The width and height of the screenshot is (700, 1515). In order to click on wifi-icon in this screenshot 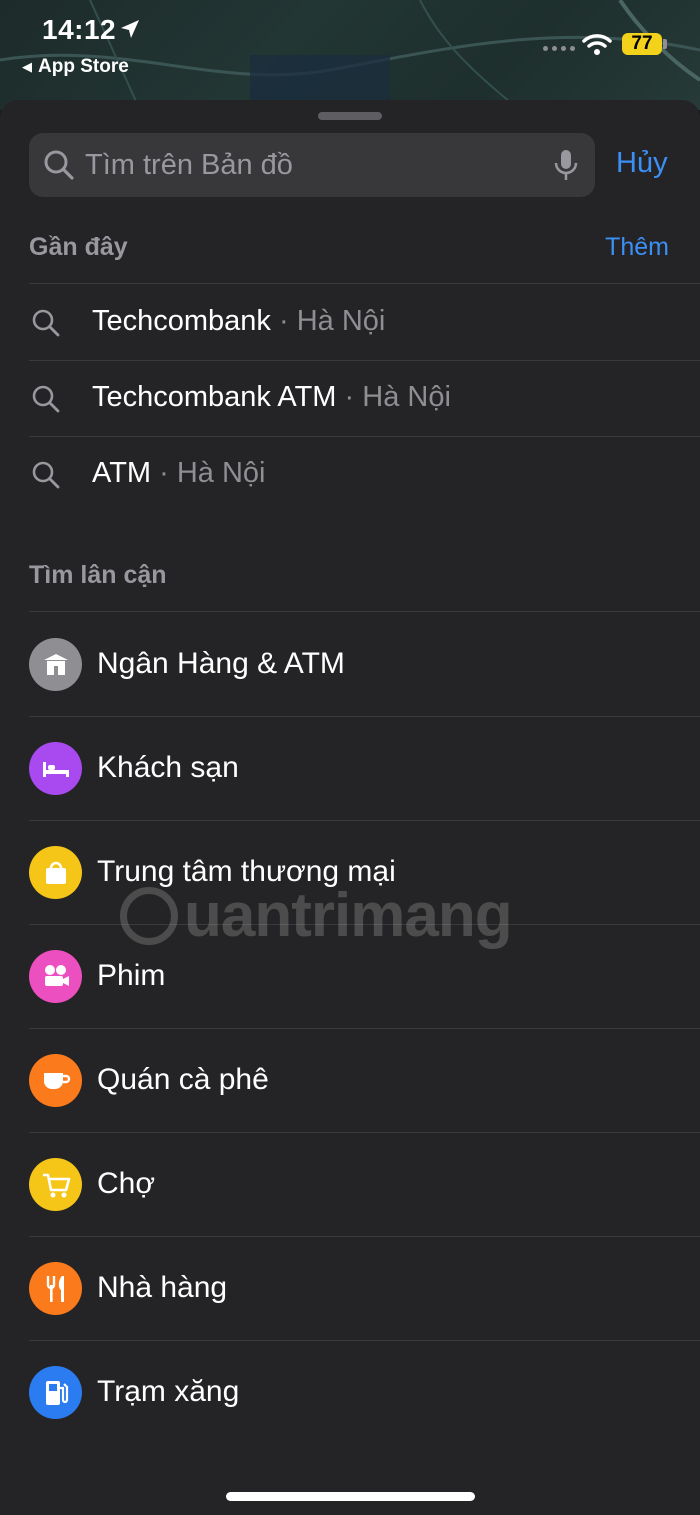, I will do `click(597, 46)`.